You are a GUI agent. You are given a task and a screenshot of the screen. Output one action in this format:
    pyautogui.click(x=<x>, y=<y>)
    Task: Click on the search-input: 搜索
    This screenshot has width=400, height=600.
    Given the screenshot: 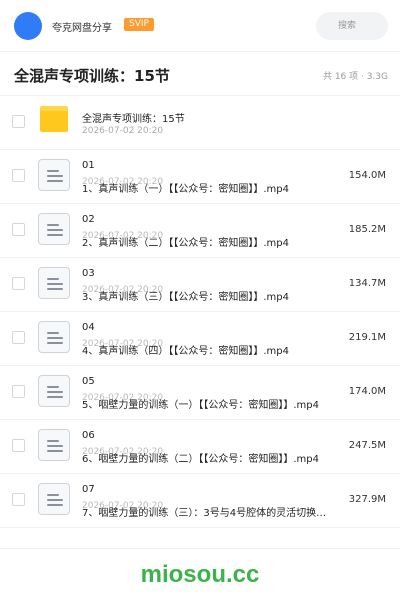 What is the action you would take?
    pyautogui.click(x=352, y=26)
    